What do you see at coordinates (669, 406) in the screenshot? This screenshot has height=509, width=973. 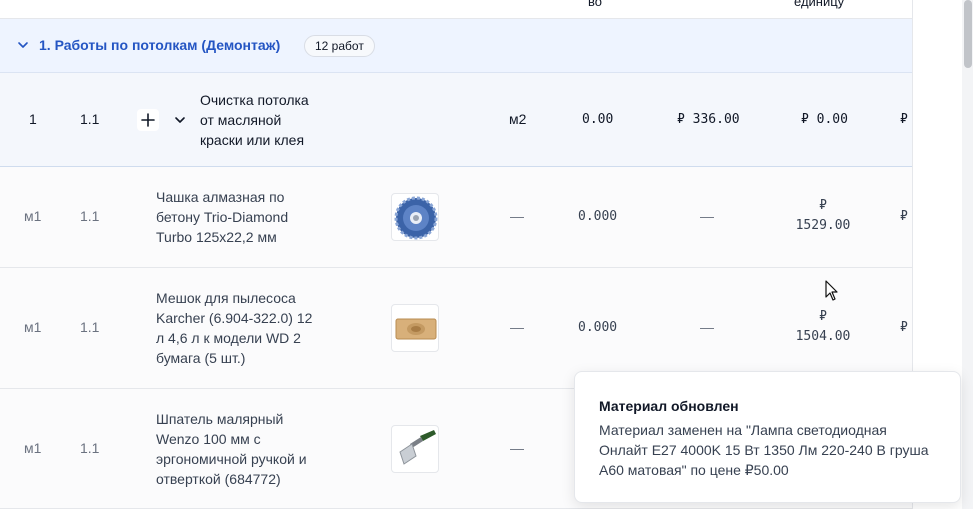 I see `toast-title: Материал обновлен` at bounding box center [669, 406].